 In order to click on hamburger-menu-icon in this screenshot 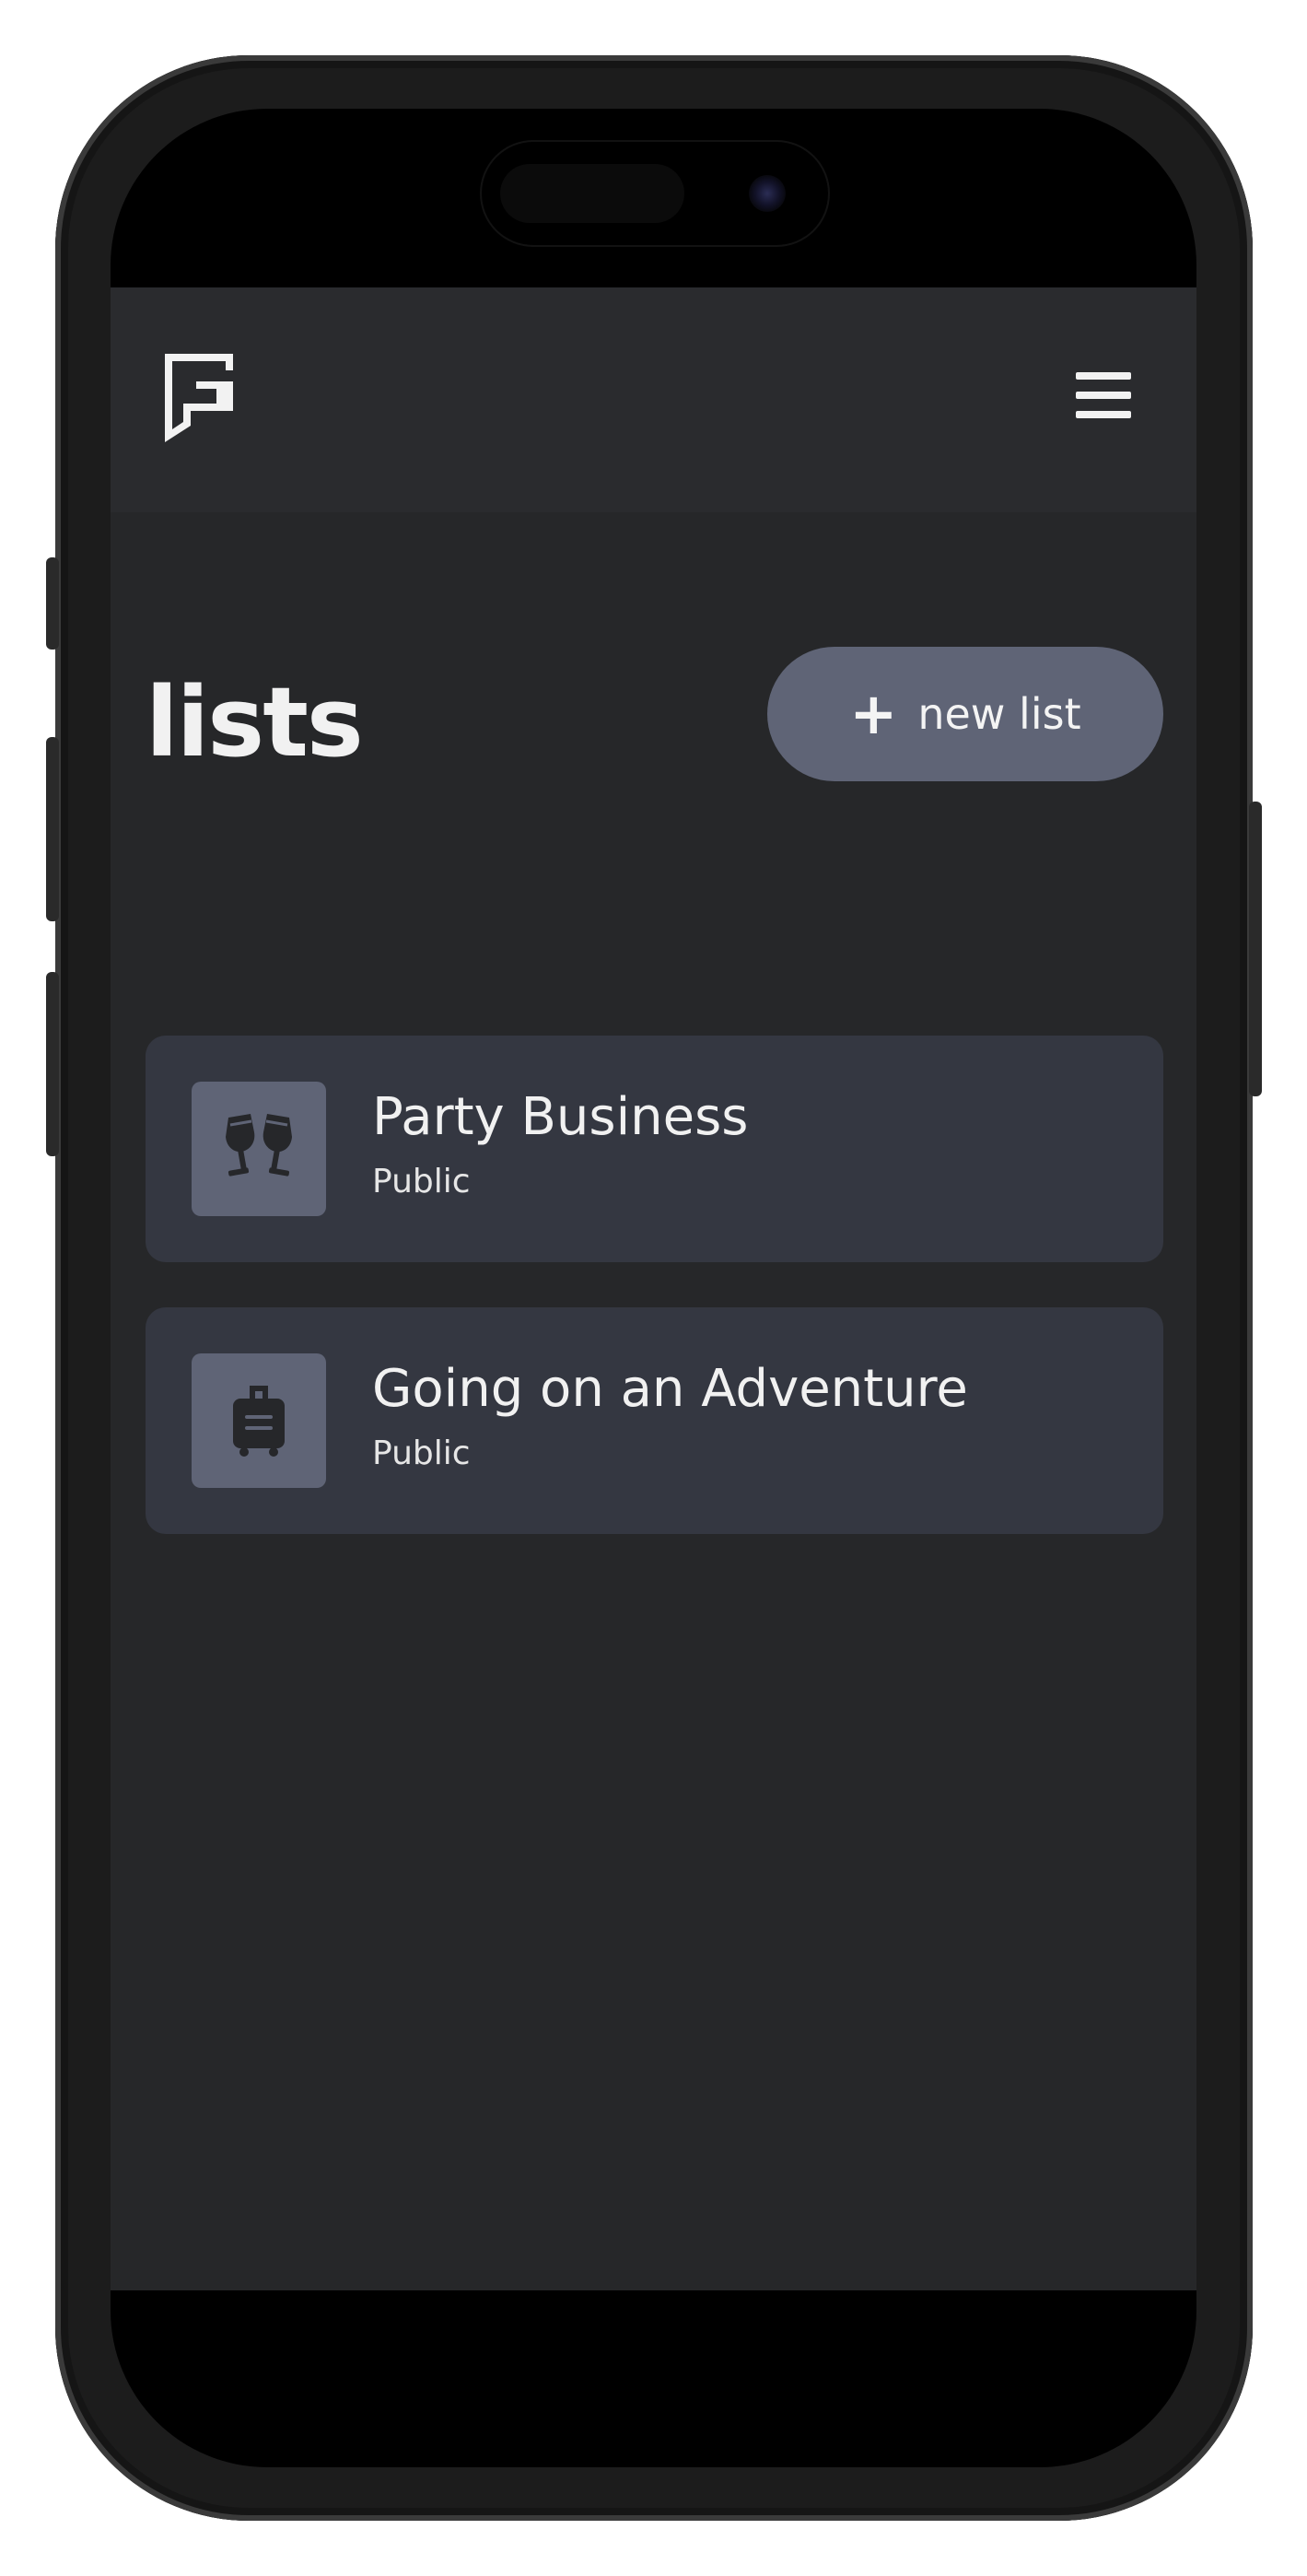, I will do `click(1103, 396)`.